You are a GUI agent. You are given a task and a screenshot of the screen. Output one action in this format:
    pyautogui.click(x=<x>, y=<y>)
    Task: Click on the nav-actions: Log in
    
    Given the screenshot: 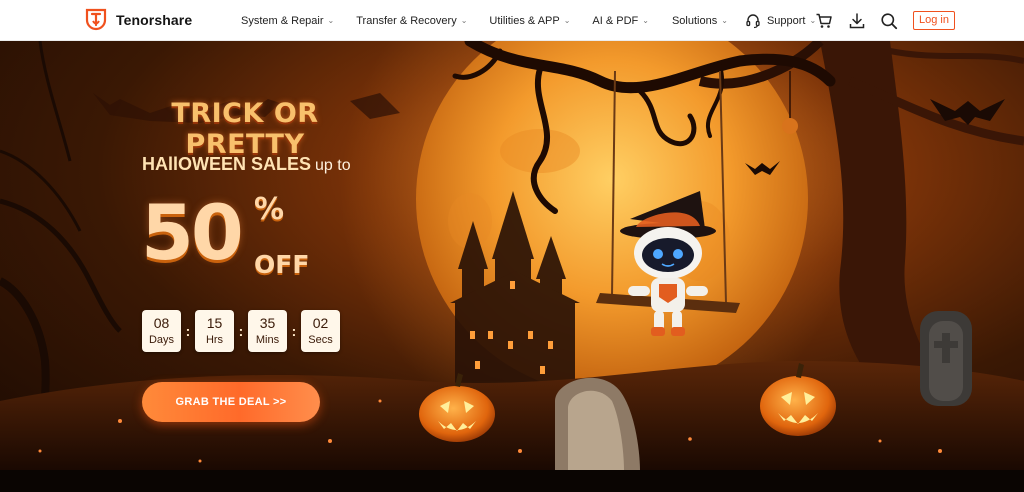 What is the action you would take?
    pyautogui.click(x=885, y=20)
    